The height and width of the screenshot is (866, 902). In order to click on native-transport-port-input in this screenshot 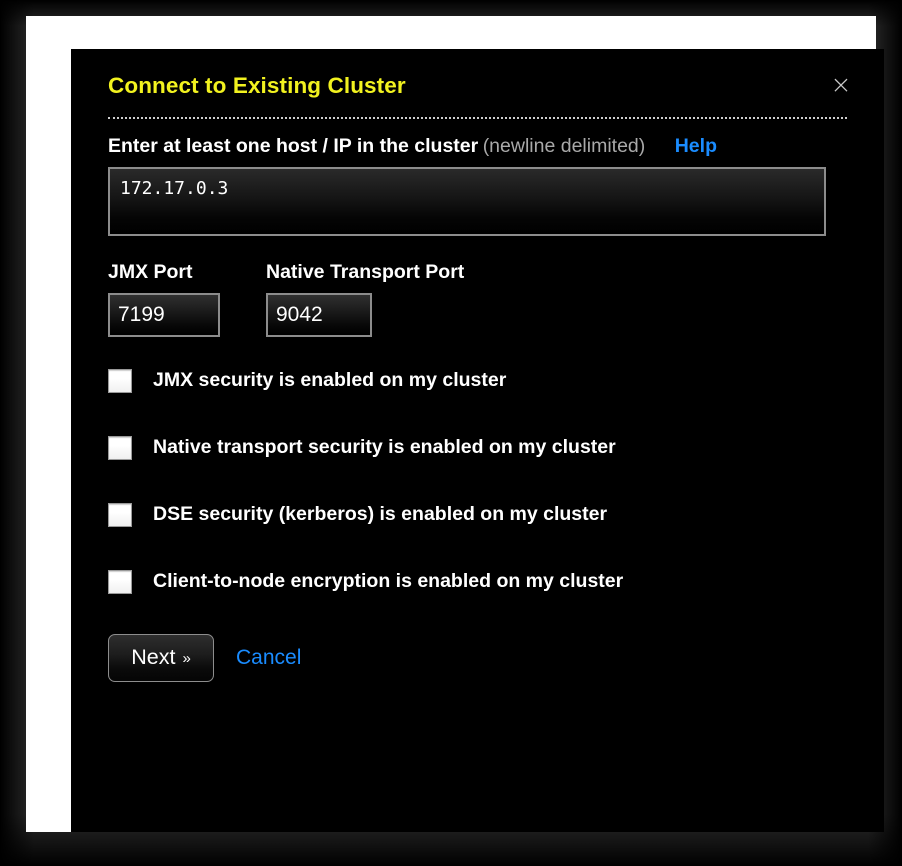, I will do `click(319, 314)`.